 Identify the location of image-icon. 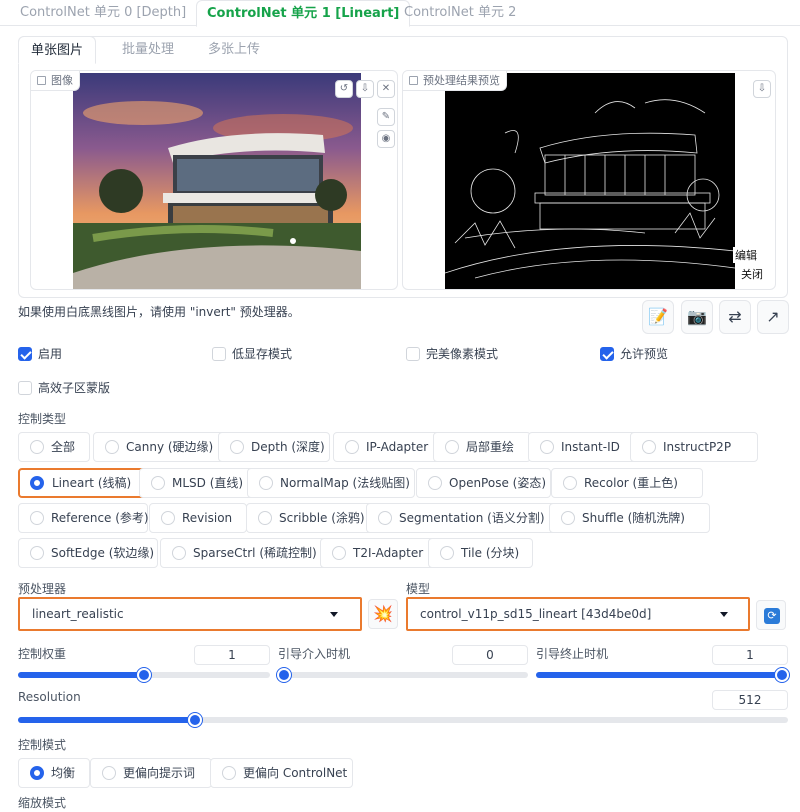
(41, 80).